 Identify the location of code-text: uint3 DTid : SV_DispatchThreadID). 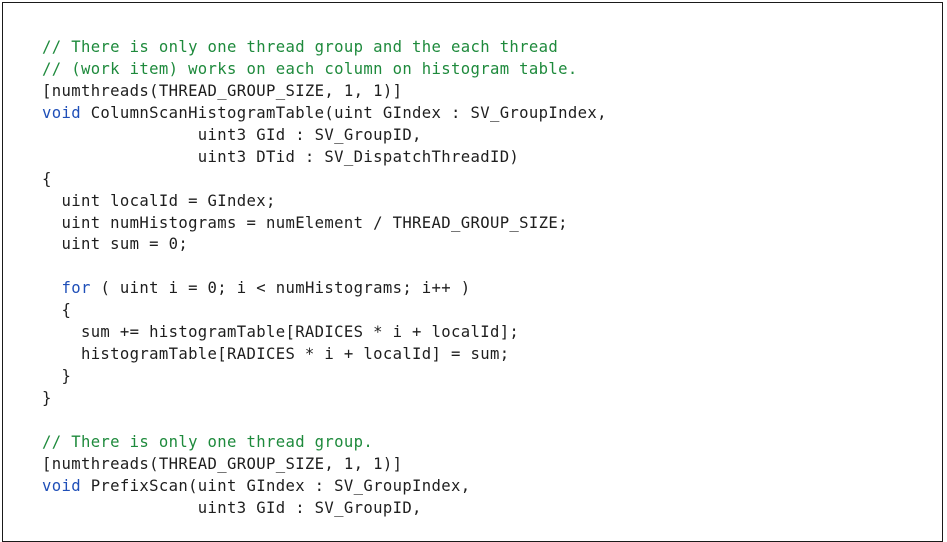
(281, 156).